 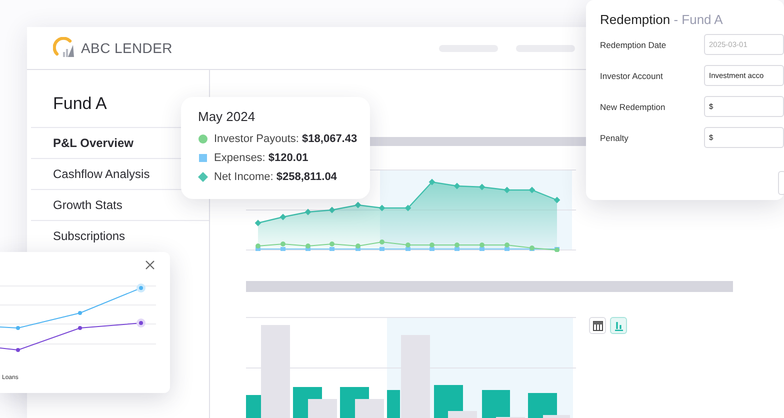 I want to click on logo-icon, so click(x=64, y=48).